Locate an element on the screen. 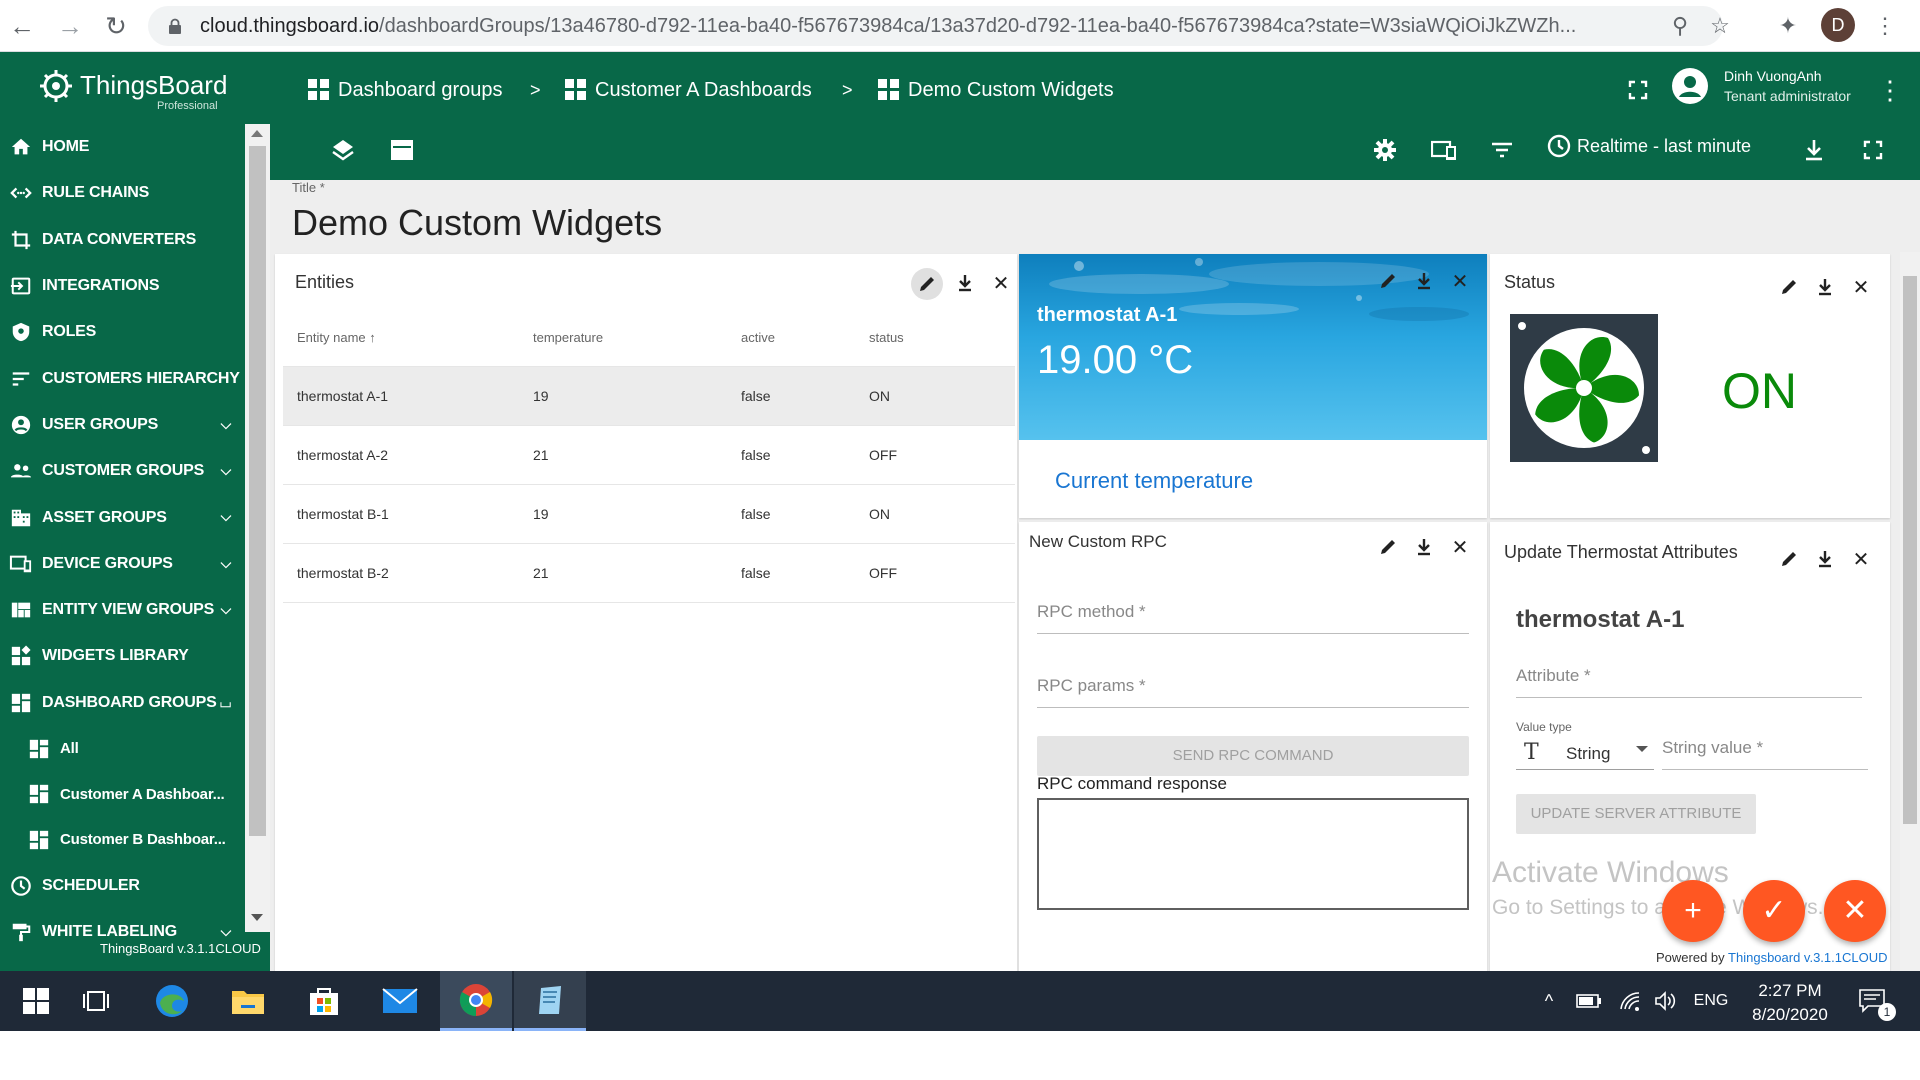 This screenshot has height=1080, width=1920. sidebar-item-home: HOME is located at coordinates (122, 147).